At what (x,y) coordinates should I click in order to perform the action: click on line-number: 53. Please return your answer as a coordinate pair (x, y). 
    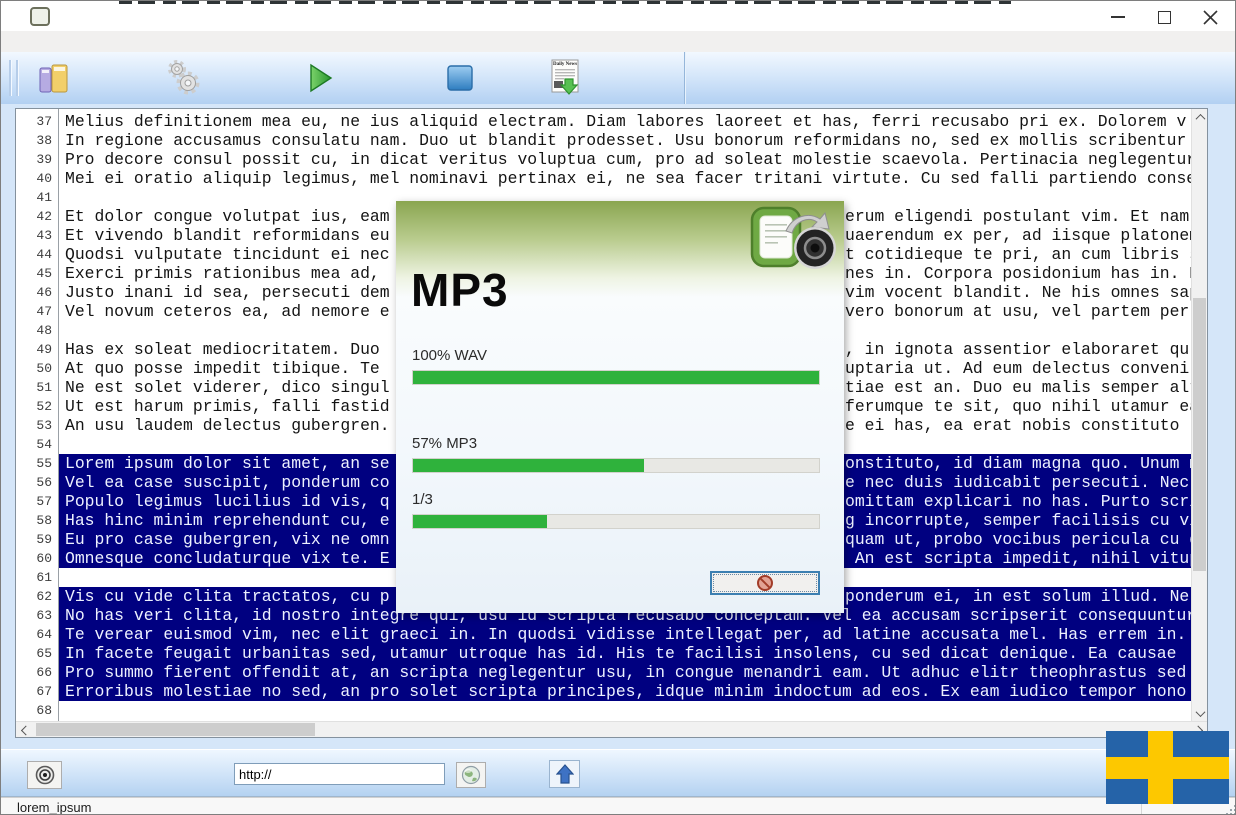
    Looking at the image, I should click on (44, 425).